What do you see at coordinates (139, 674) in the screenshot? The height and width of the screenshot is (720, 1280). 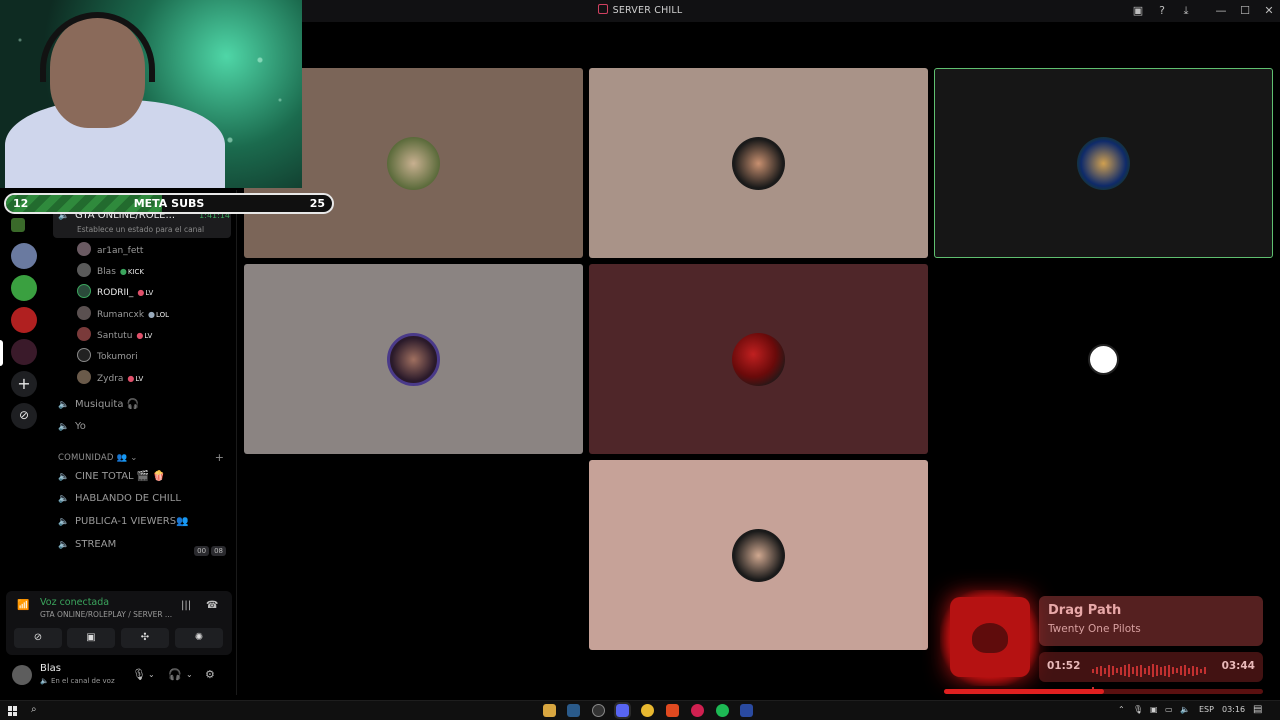 I see `microphone-icon: 🎙` at bounding box center [139, 674].